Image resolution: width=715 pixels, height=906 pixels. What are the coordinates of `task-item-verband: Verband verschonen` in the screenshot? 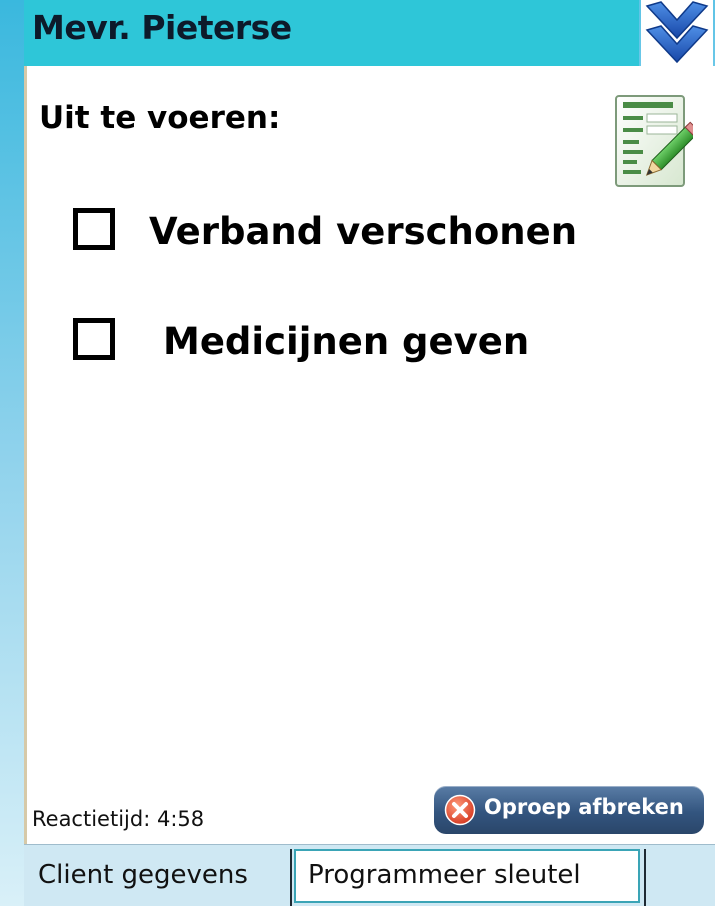 It's located at (351, 236).